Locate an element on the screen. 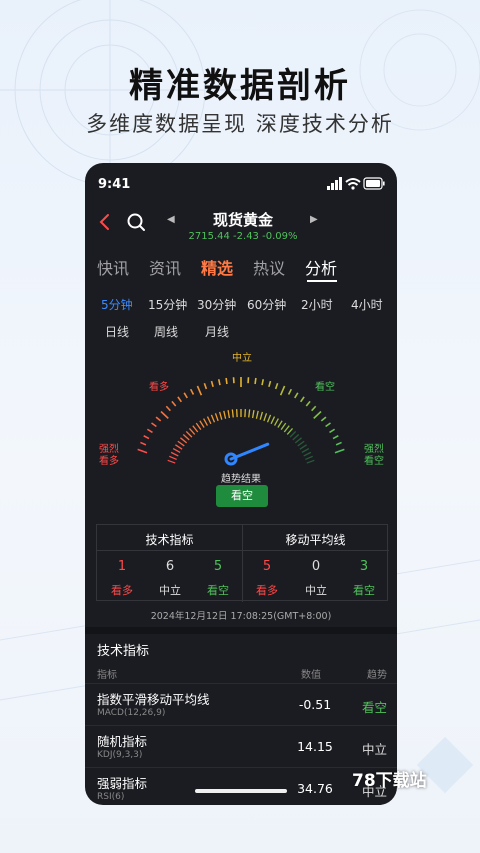  tab-discussion: 热议 is located at coordinates (269, 267).